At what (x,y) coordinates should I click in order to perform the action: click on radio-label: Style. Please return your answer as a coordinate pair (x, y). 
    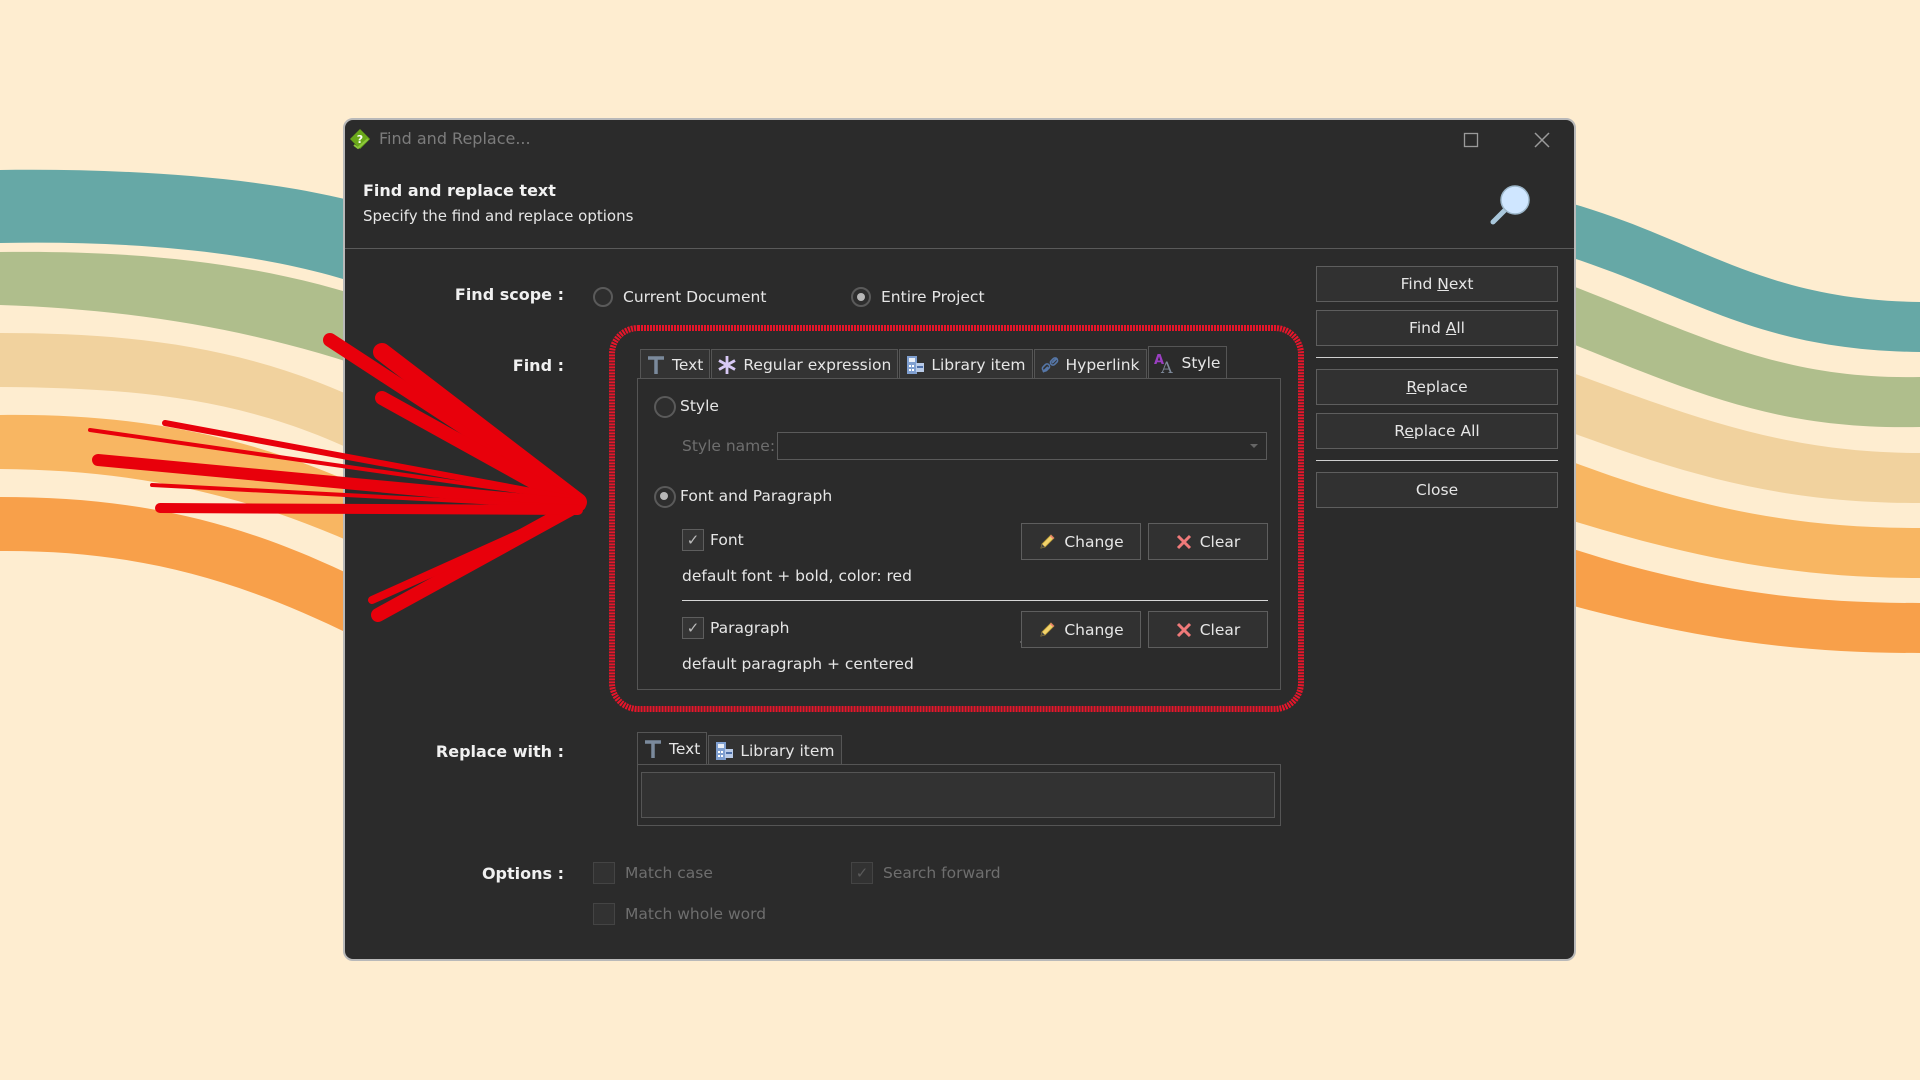
    Looking at the image, I should click on (699, 406).